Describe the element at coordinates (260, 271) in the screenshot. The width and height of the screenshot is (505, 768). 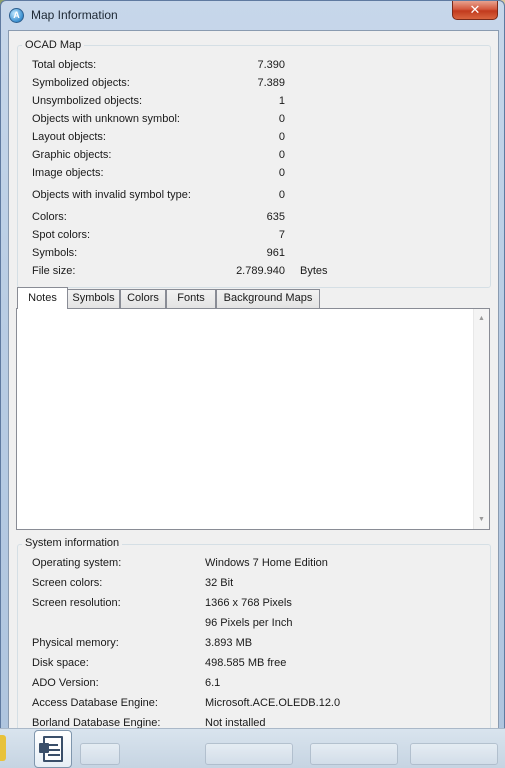
I see `stat-value-file-size: 2.789.940` at that location.